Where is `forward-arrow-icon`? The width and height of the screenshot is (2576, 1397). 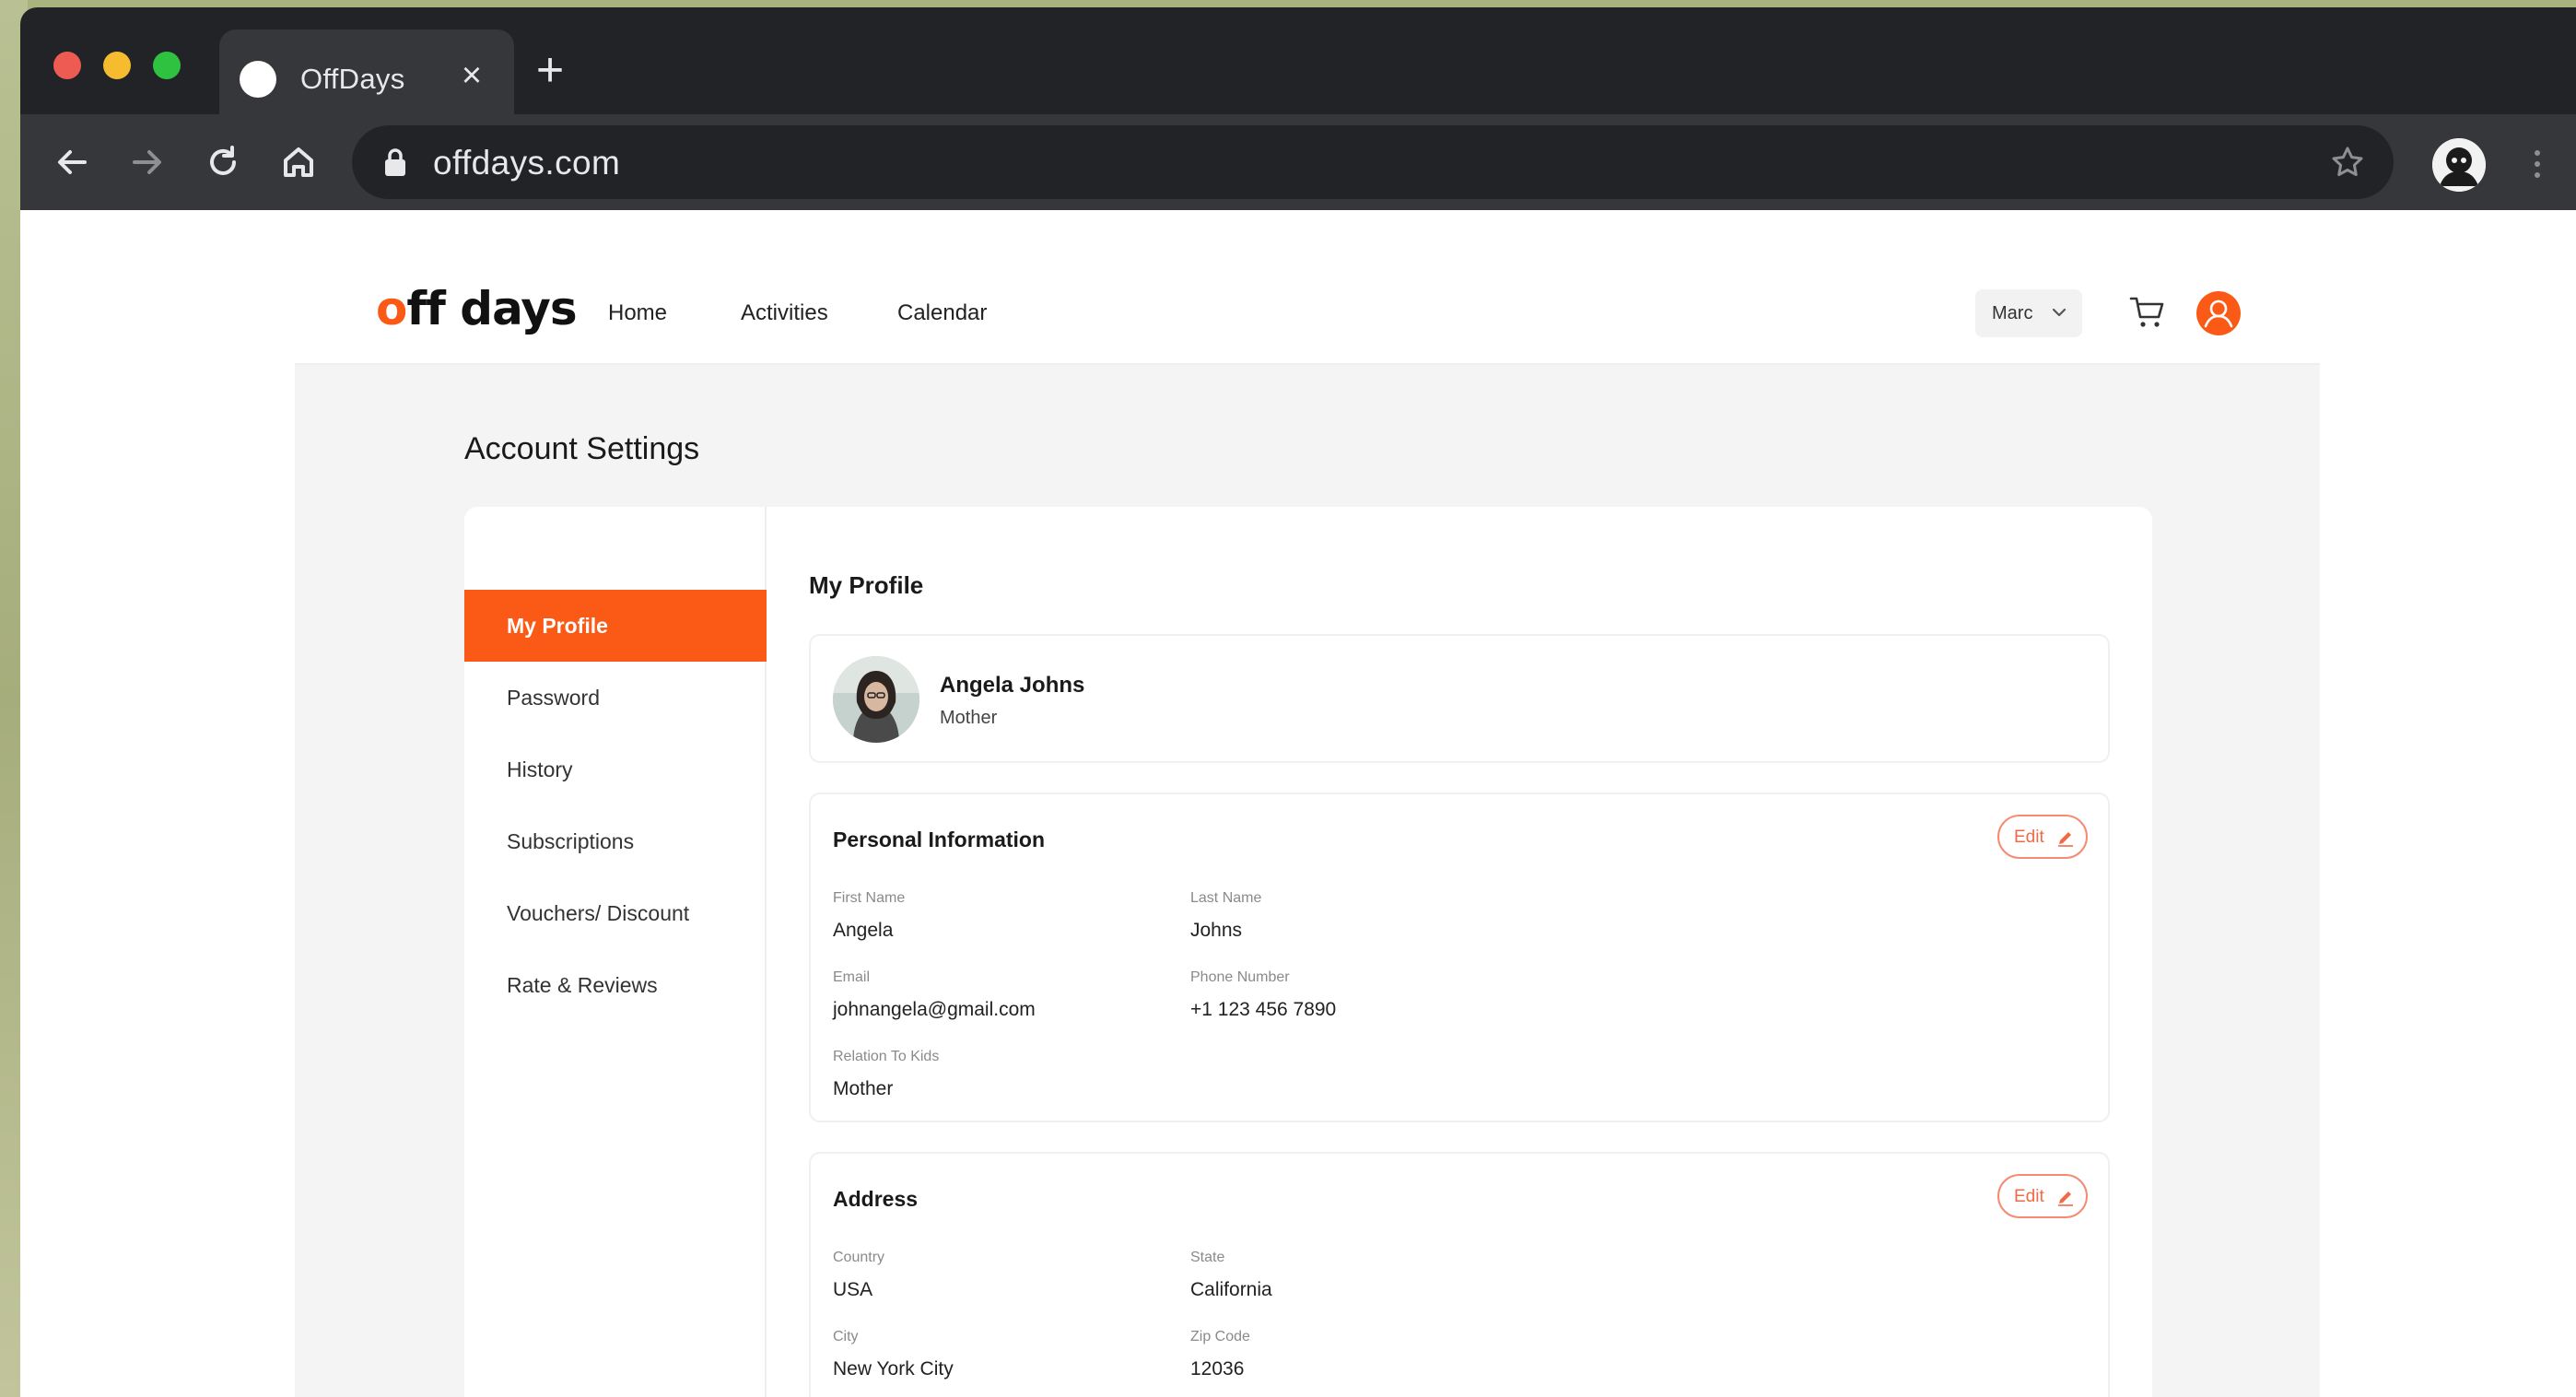 forward-arrow-icon is located at coordinates (147, 162).